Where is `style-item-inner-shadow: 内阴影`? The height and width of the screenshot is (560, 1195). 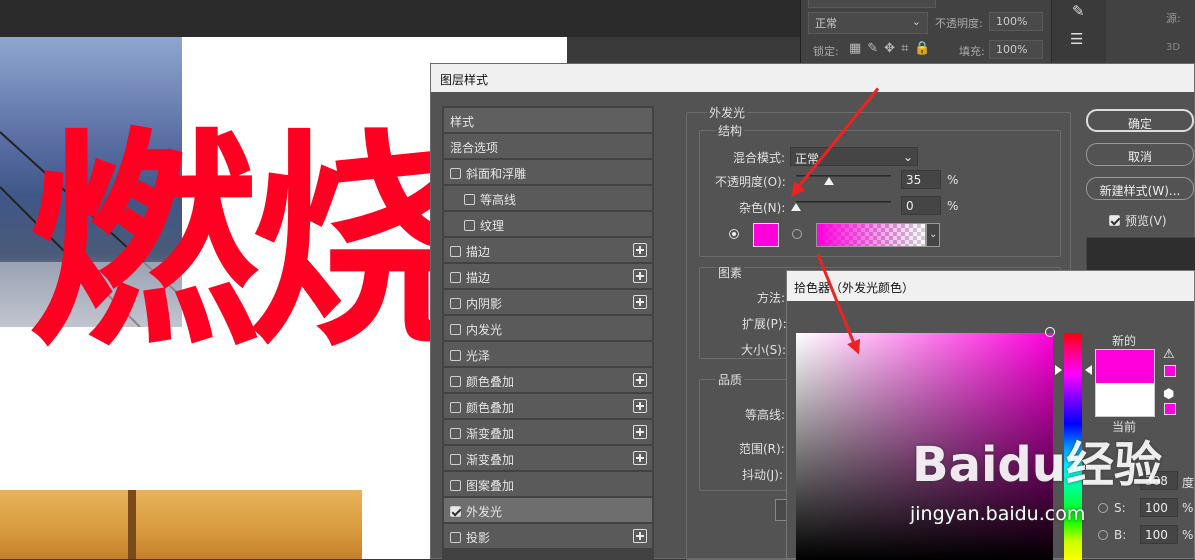
style-item-inner-shadow: 内阴影 is located at coordinates (548, 302).